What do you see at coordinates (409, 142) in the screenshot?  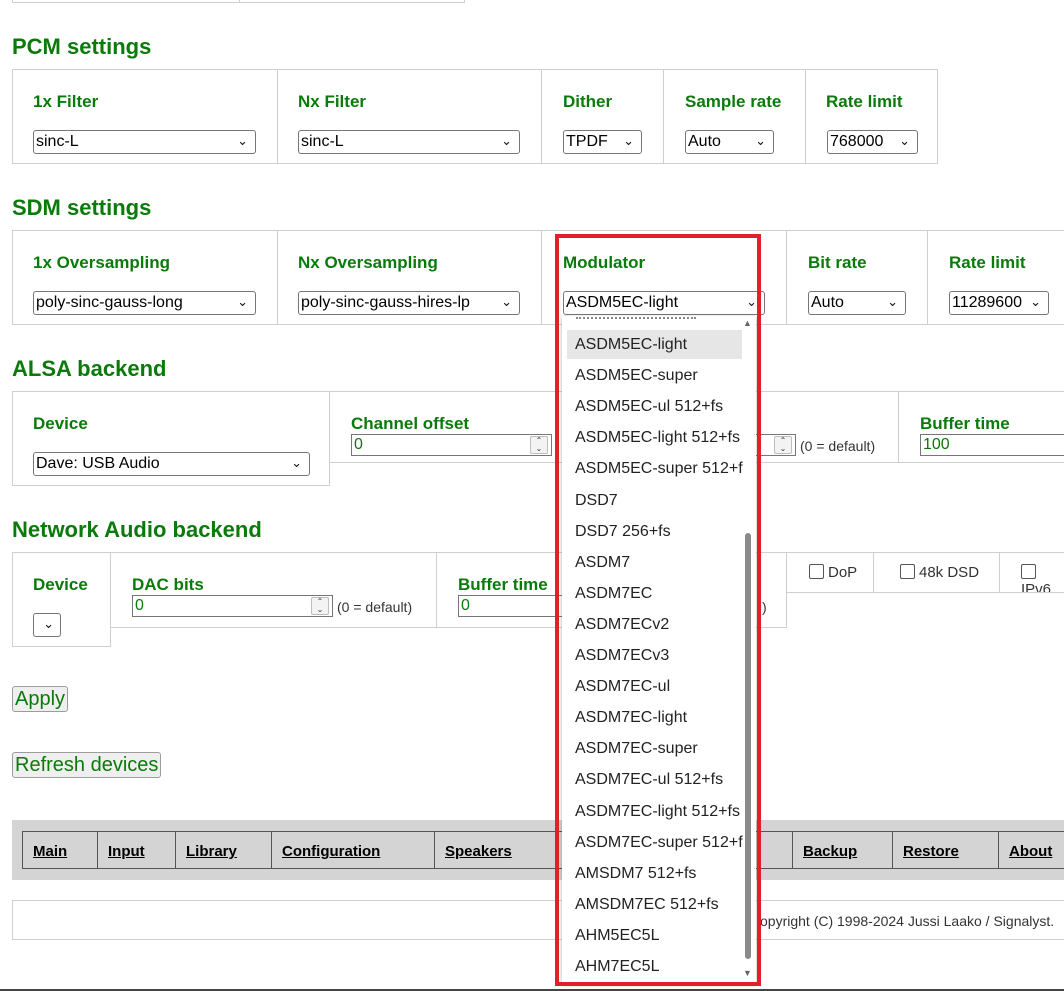 I see `pcm-filterNx-select: sinc-L ⌄` at bounding box center [409, 142].